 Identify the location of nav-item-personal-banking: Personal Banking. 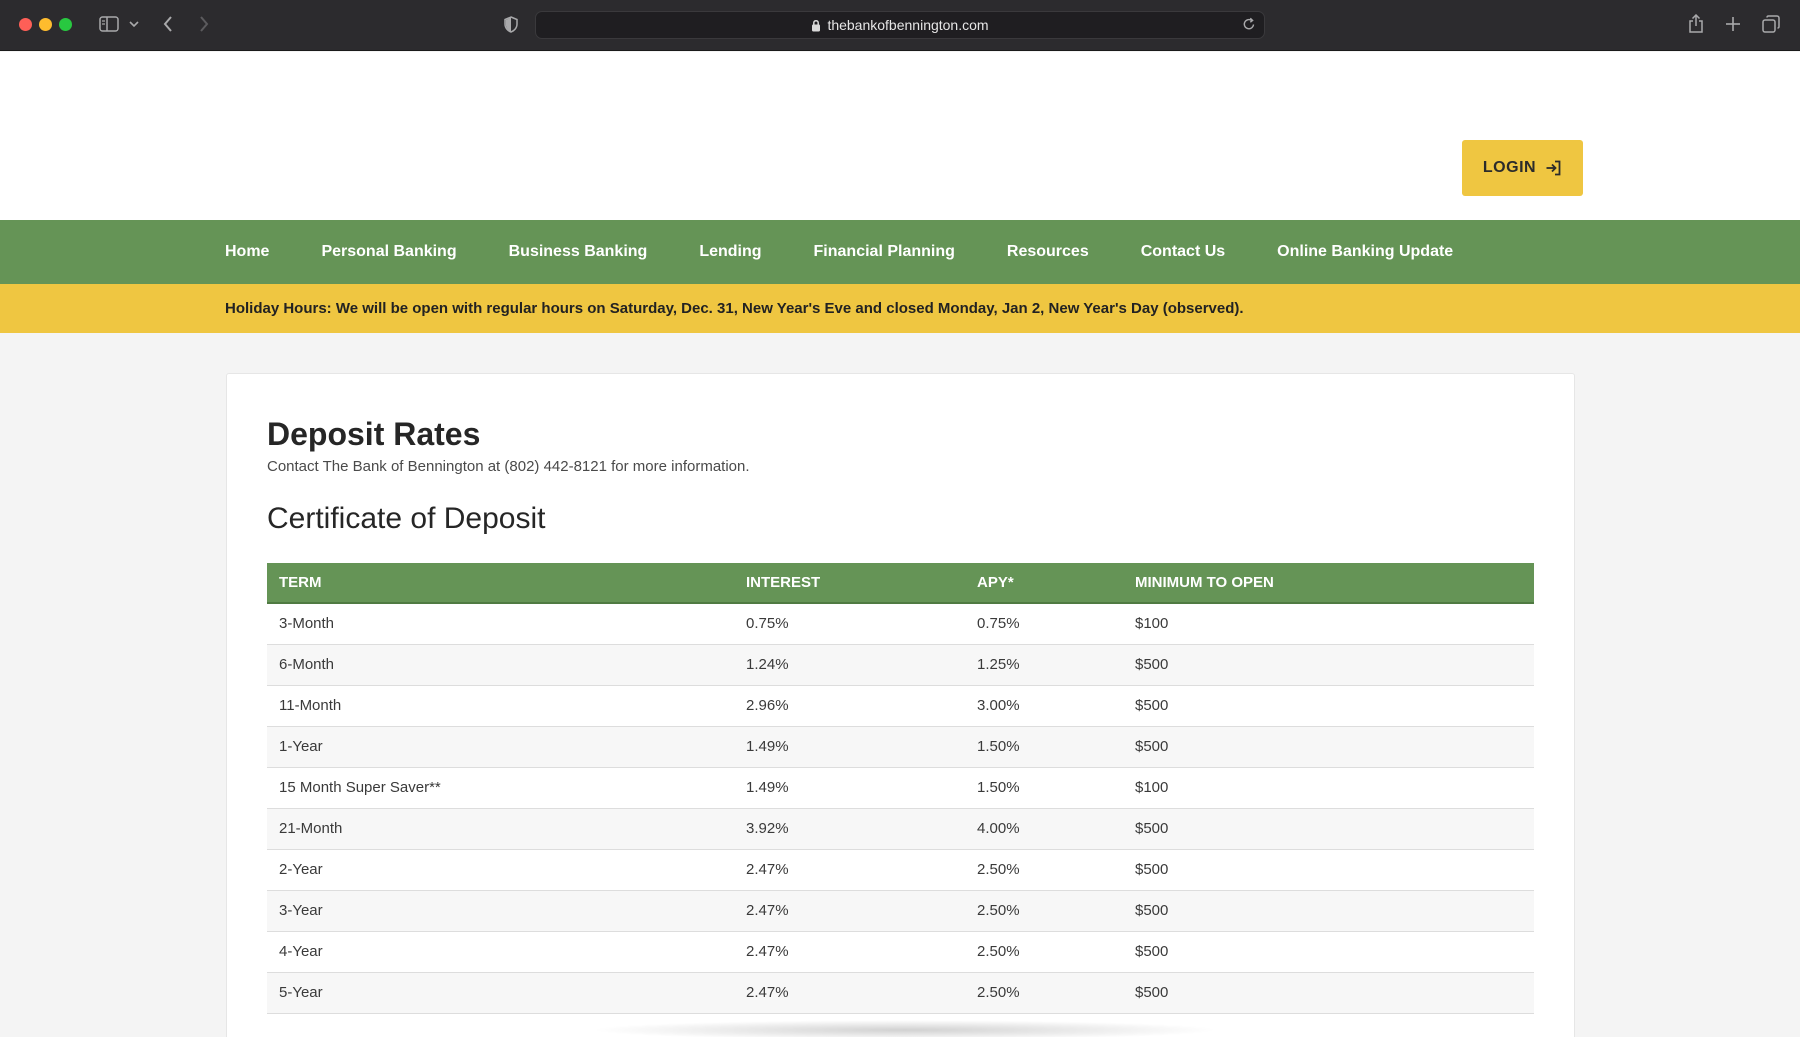
(388, 252).